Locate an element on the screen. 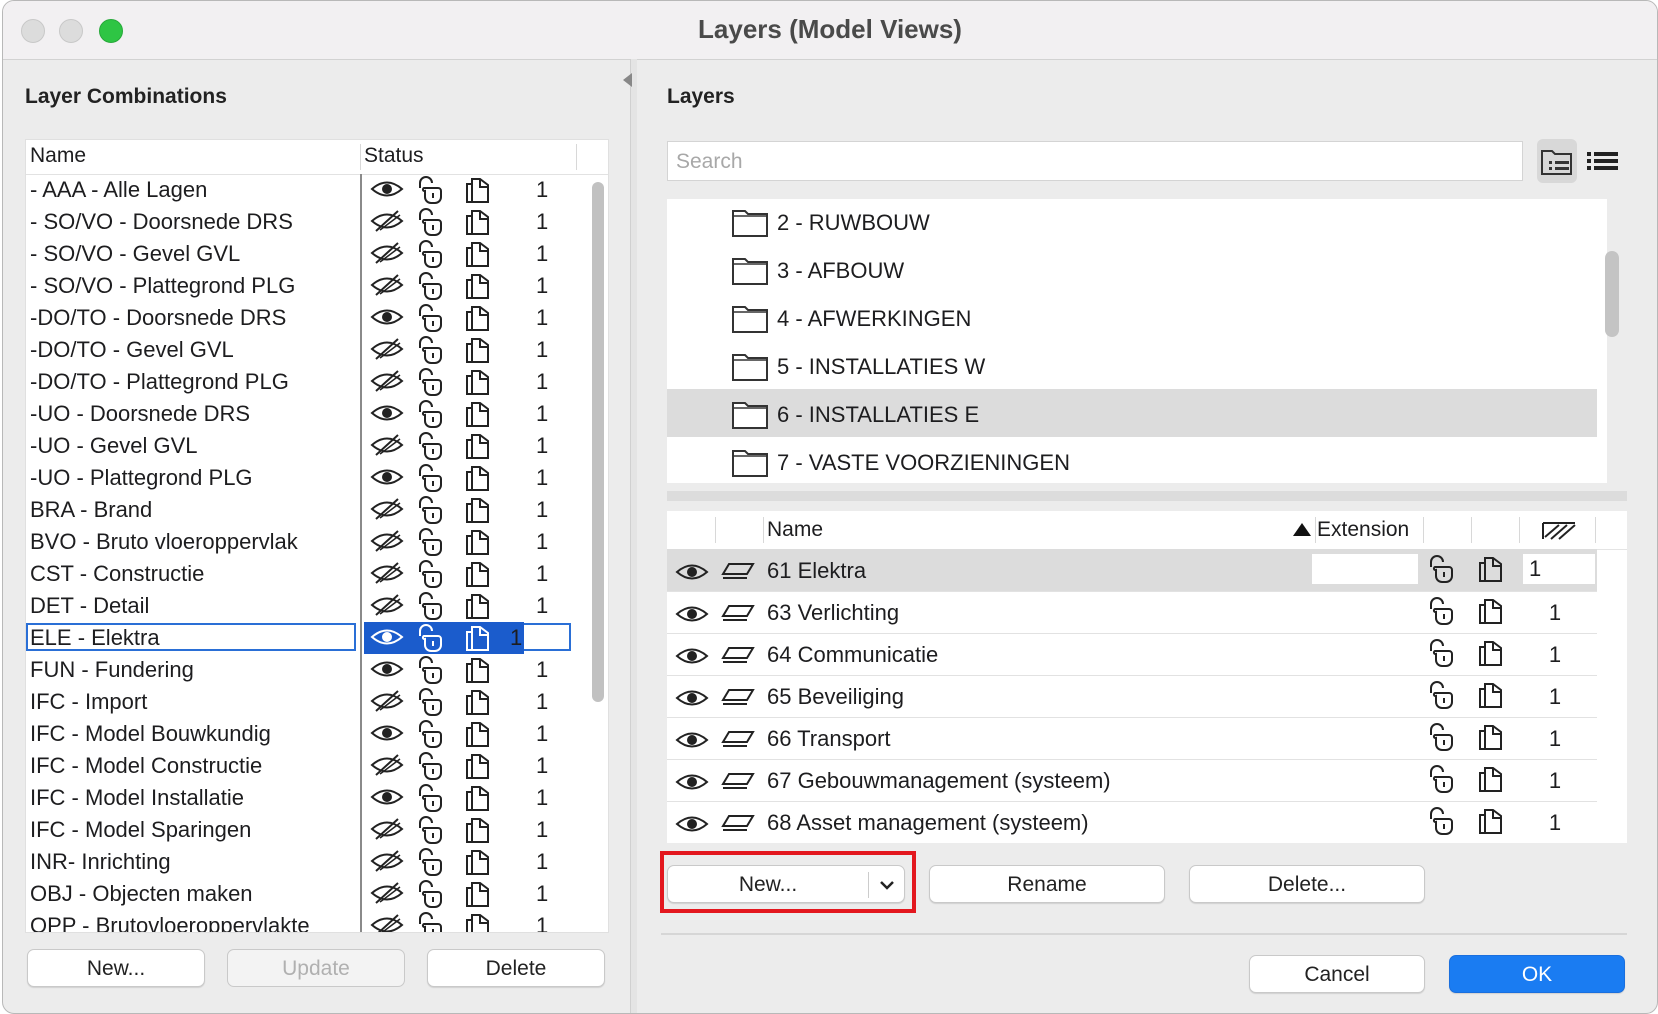  layer-row: 64 Communicatie 1 is located at coordinates (1132, 654).